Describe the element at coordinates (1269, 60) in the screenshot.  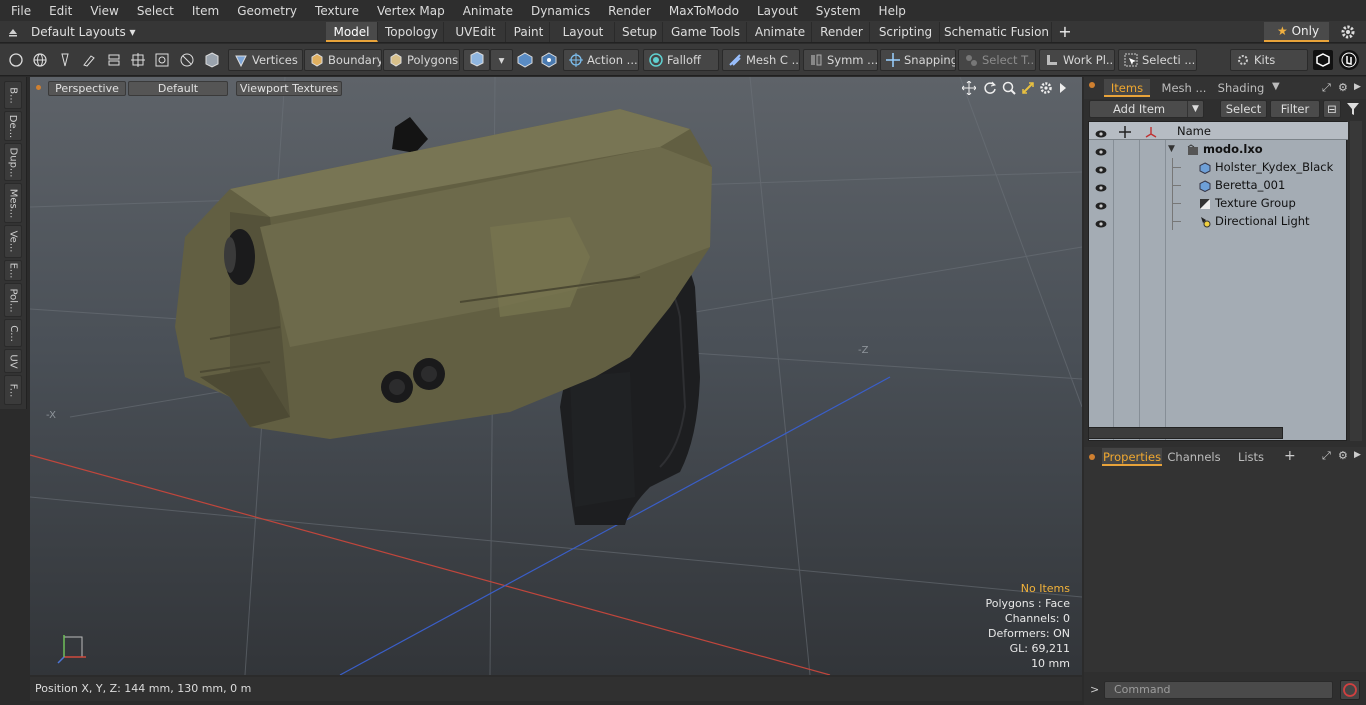
I see `kits-button: Kits` at that location.